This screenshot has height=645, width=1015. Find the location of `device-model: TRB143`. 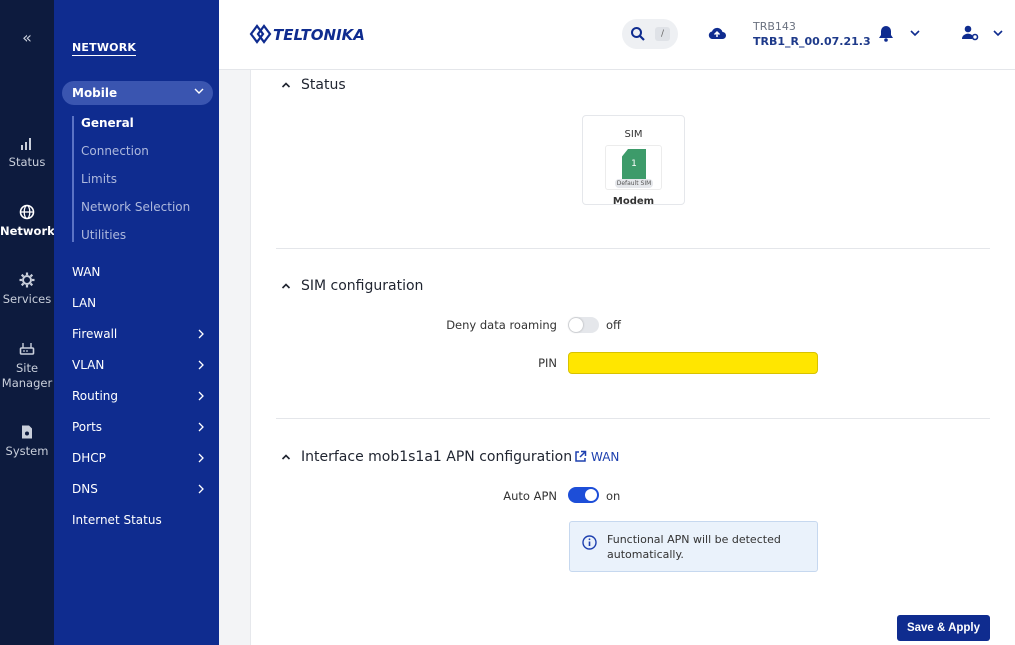

device-model: TRB143 is located at coordinates (774, 26).